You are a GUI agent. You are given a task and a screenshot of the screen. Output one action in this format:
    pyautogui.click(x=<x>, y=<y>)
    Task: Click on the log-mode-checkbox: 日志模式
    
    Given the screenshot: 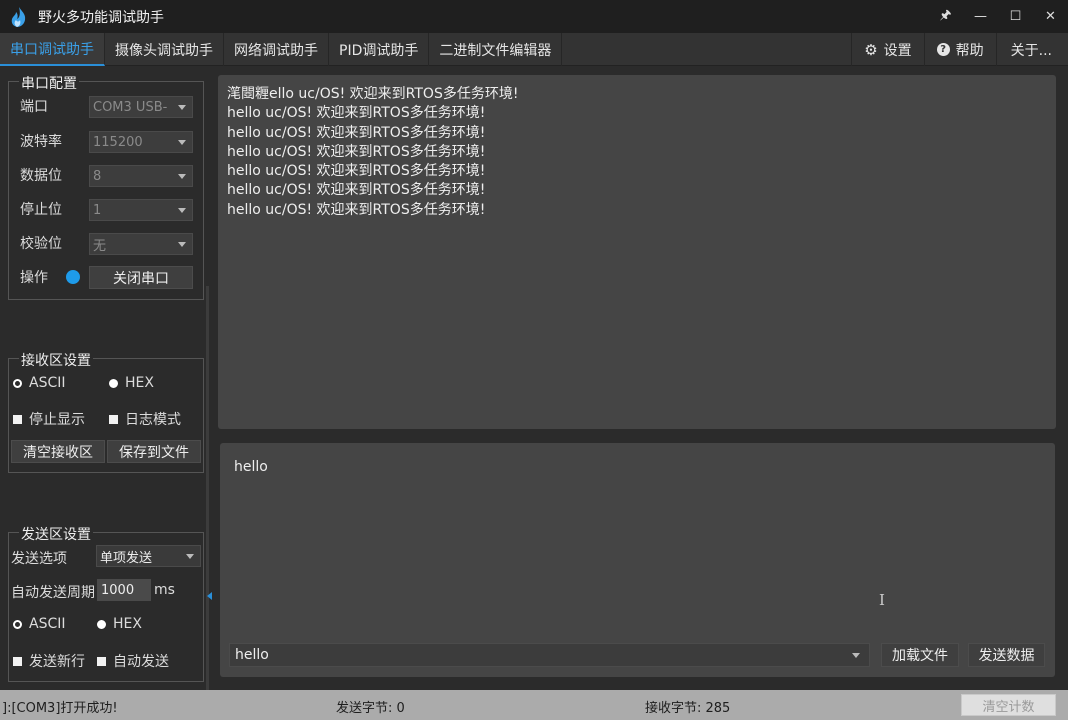 What is the action you would take?
    pyautogui.click(x=145, y=419)
    